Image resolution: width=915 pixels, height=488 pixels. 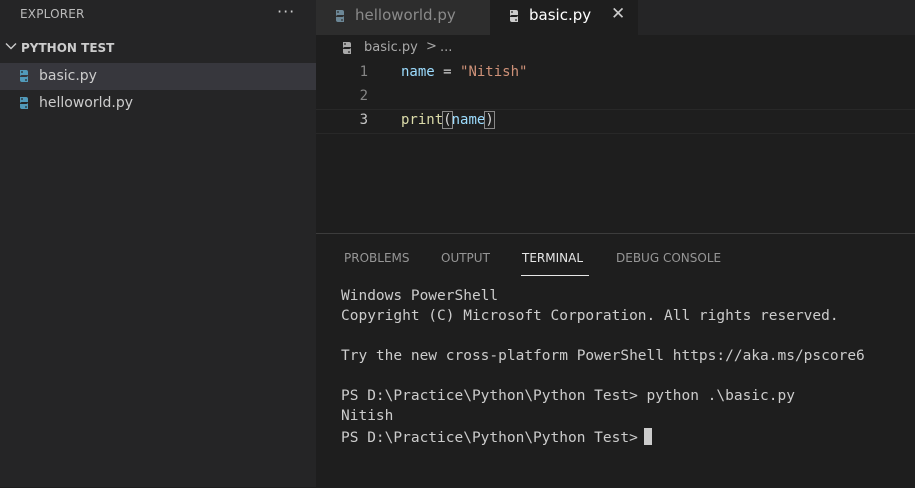 What do you see at coordinates (668, 258) in the screenshot?
I see `tab-debug-console: DEBUG CONSOLE` at bounding box center [668, 258].